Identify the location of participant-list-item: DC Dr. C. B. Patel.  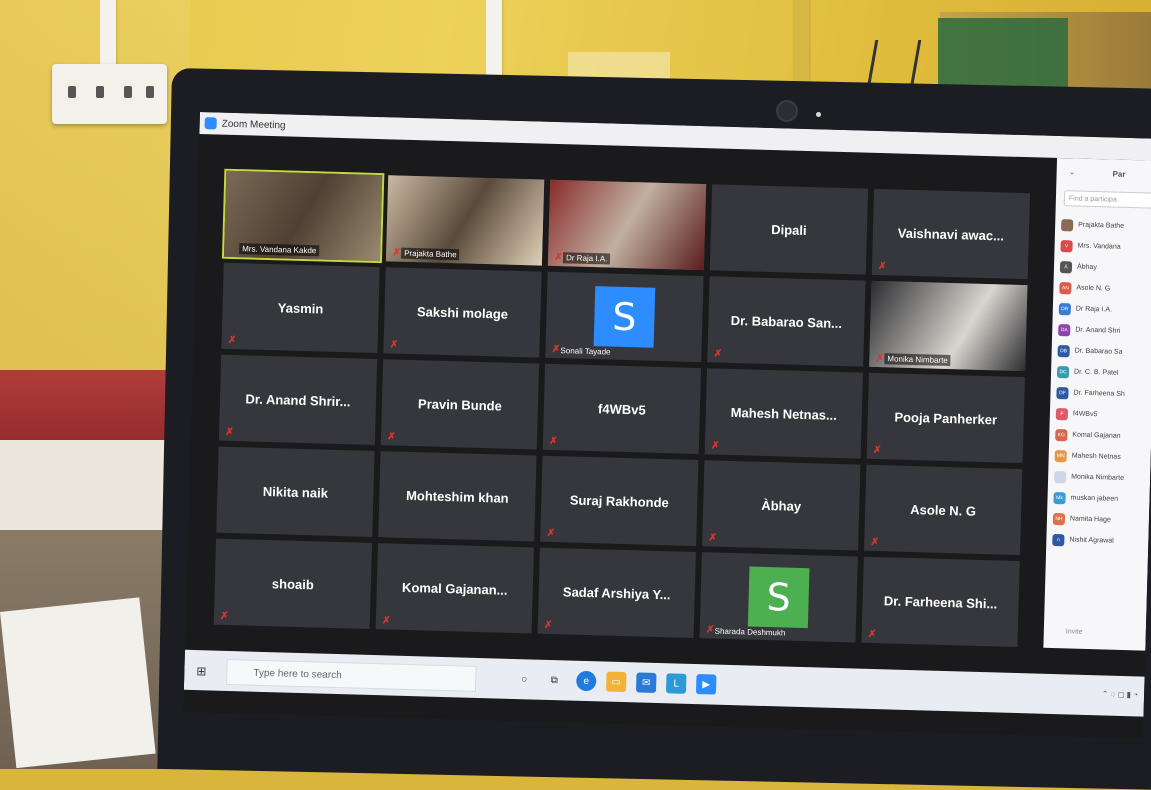
(1103, 373).